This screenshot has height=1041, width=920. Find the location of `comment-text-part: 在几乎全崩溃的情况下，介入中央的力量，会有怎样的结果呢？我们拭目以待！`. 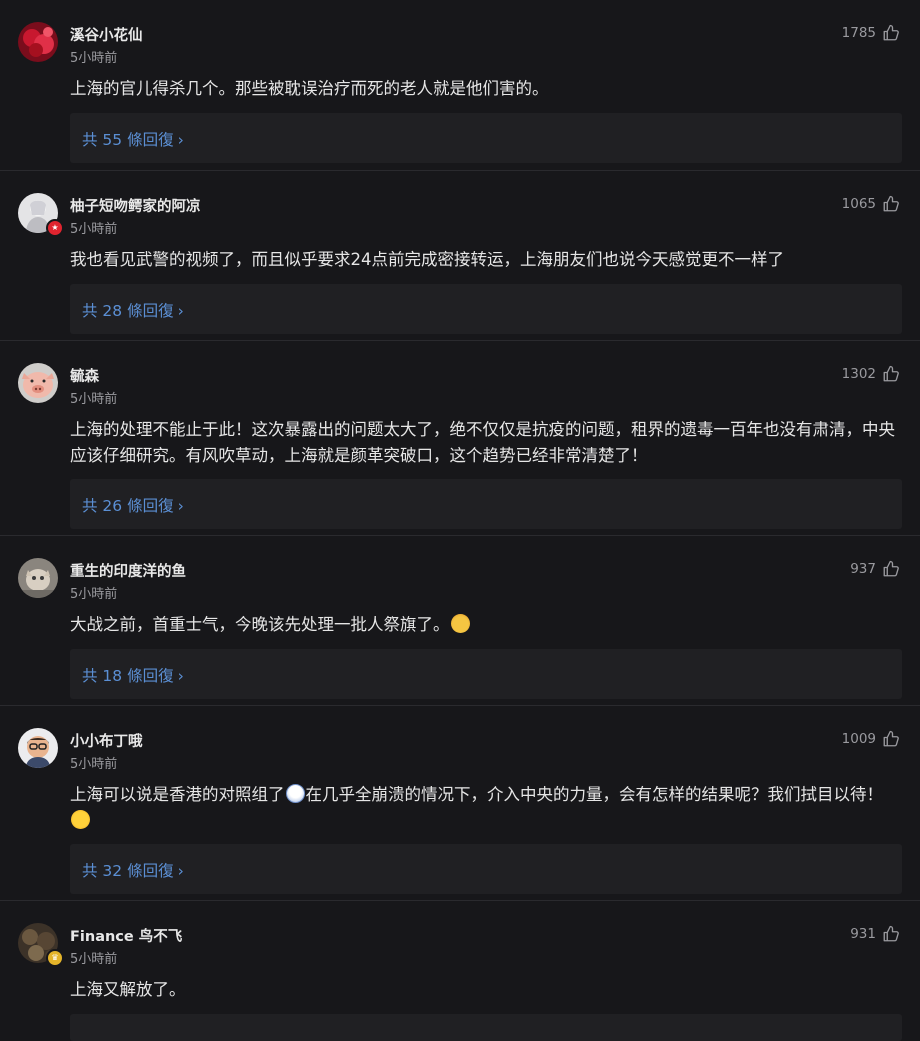

comment-text-part: 在几乎全崩溃的情况下，介入中央的力量，会有怎样的结果呢？我们拭目以待！ is located at coordinates (594, 794).